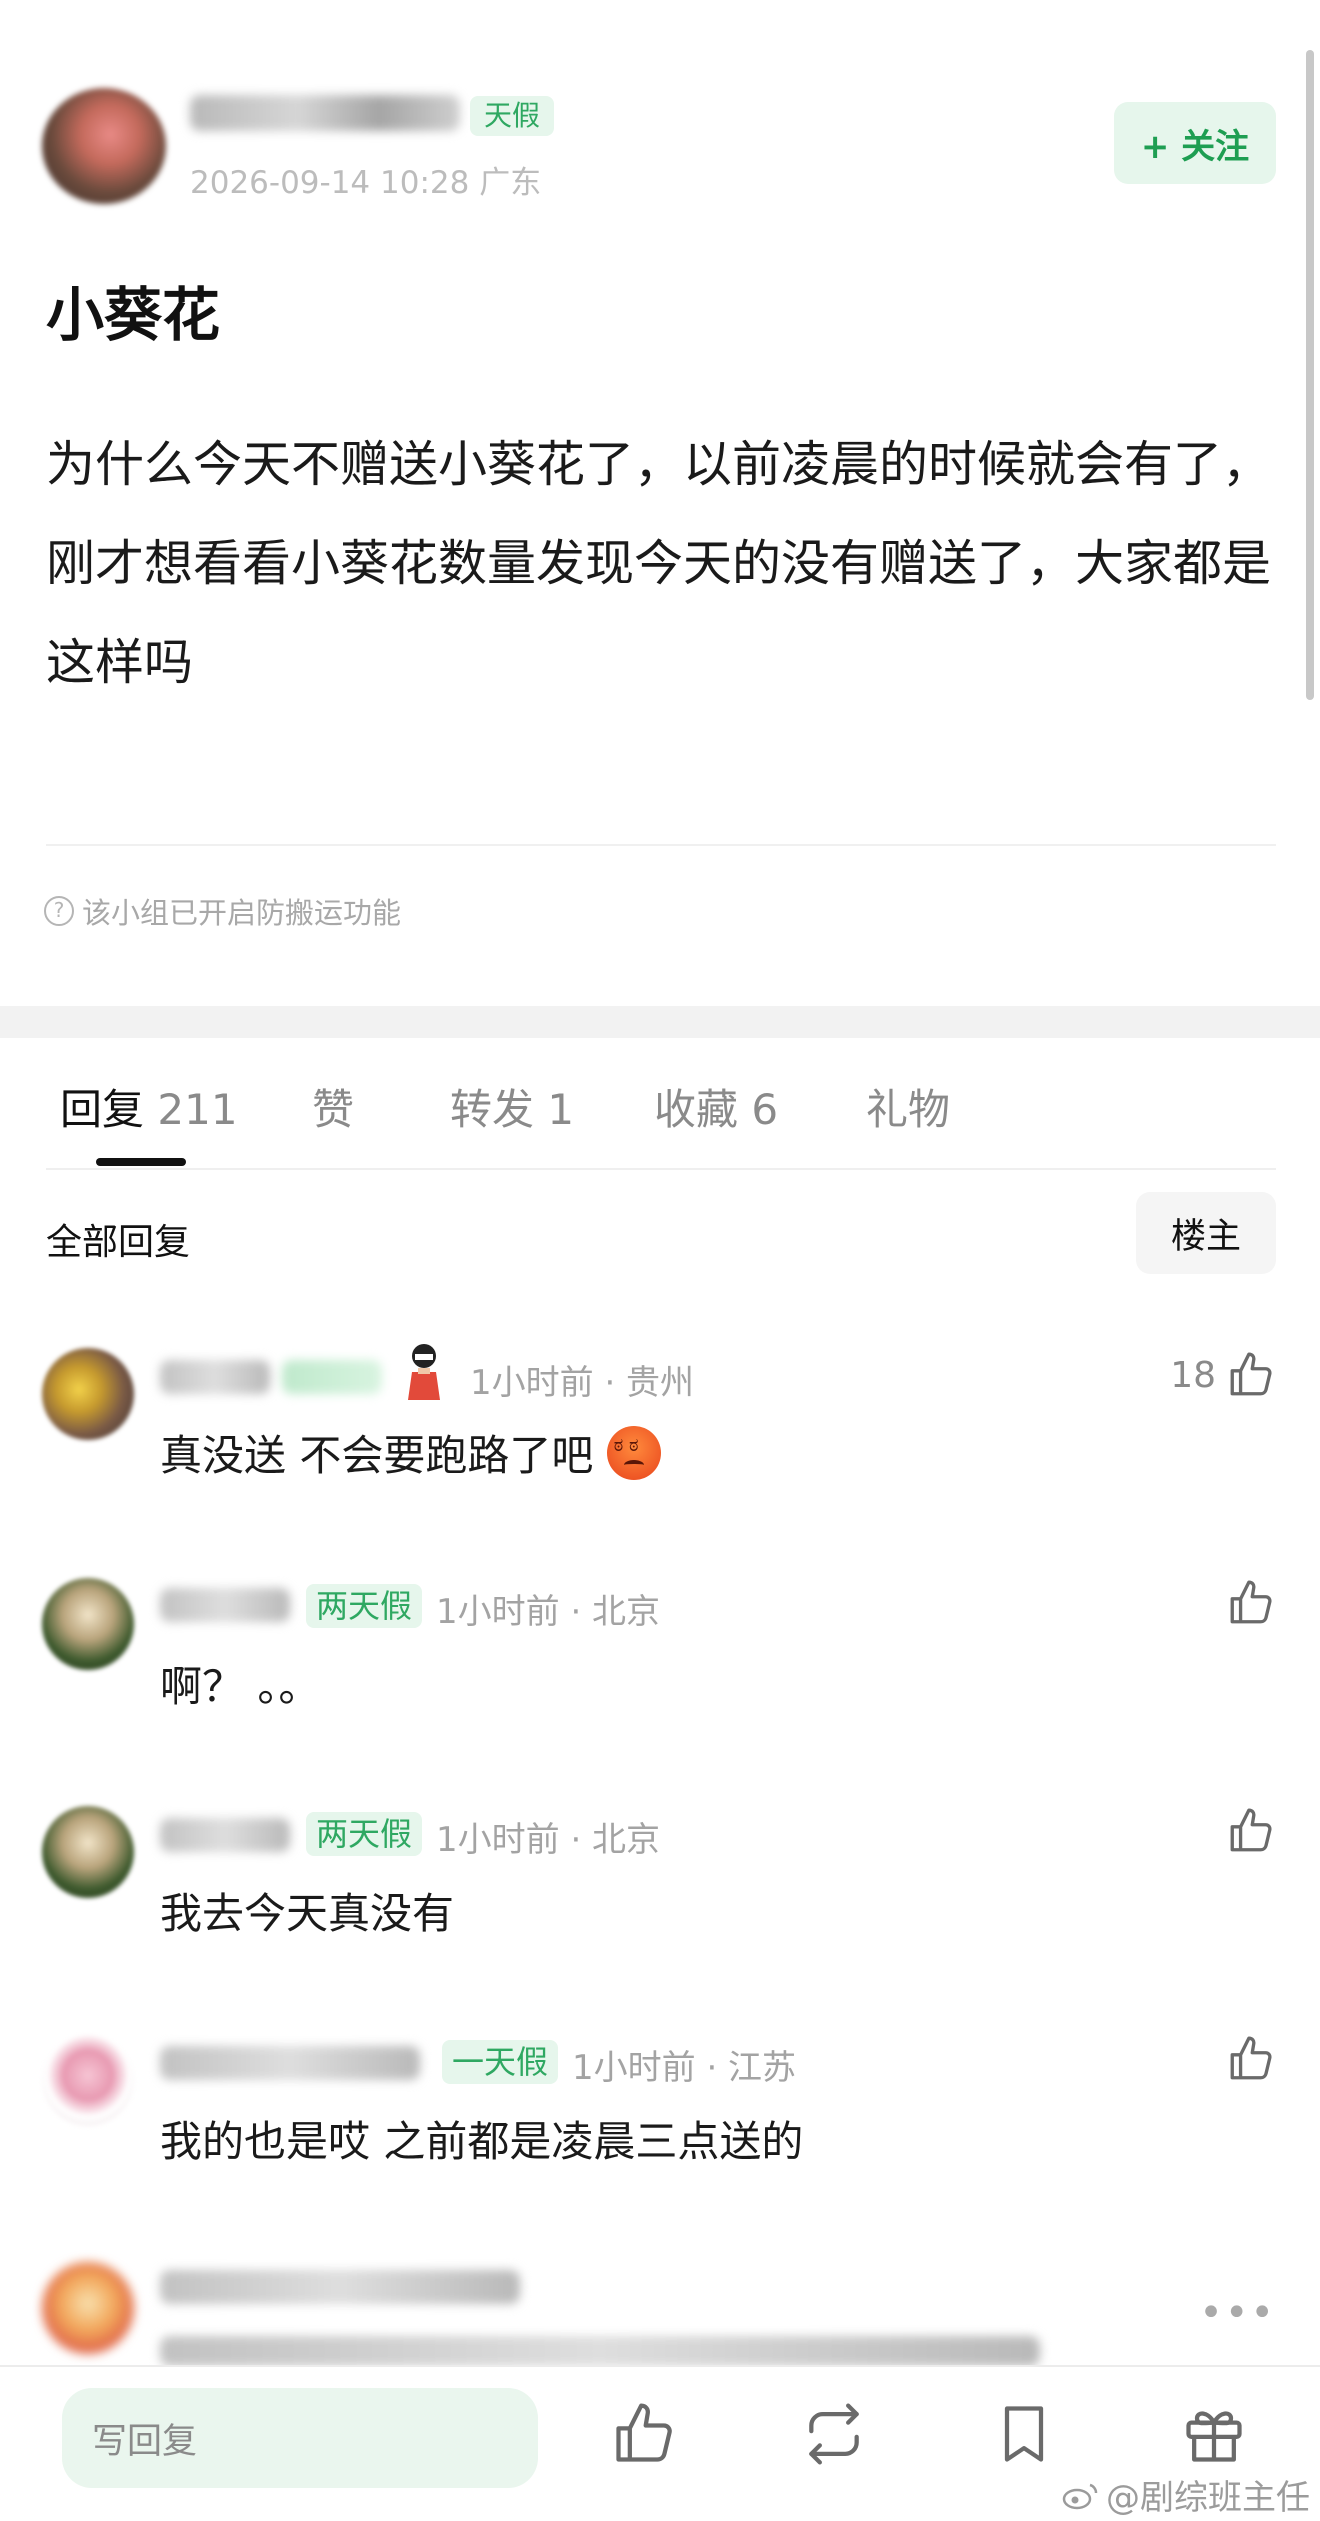 Image resolution: width=1320 pixels, height=2521 pixels. I want to click on angry-emoji-icon, so click(633, 1453).